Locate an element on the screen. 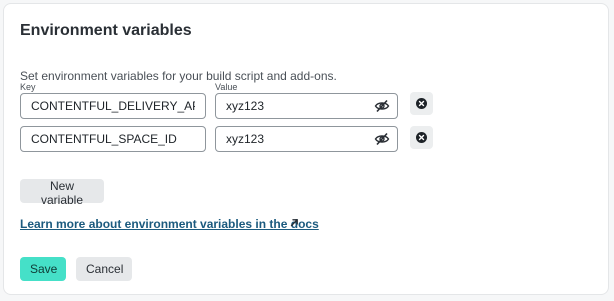  new-variable-button: New variable is located at coordinates (62, 193).